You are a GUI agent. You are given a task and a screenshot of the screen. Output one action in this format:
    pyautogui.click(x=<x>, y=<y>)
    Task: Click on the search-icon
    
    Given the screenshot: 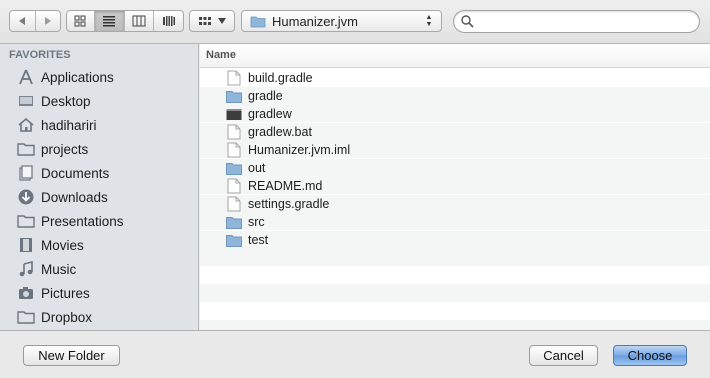 What is the action you would take?
    pyautogui.click(x=467, y=21)
    